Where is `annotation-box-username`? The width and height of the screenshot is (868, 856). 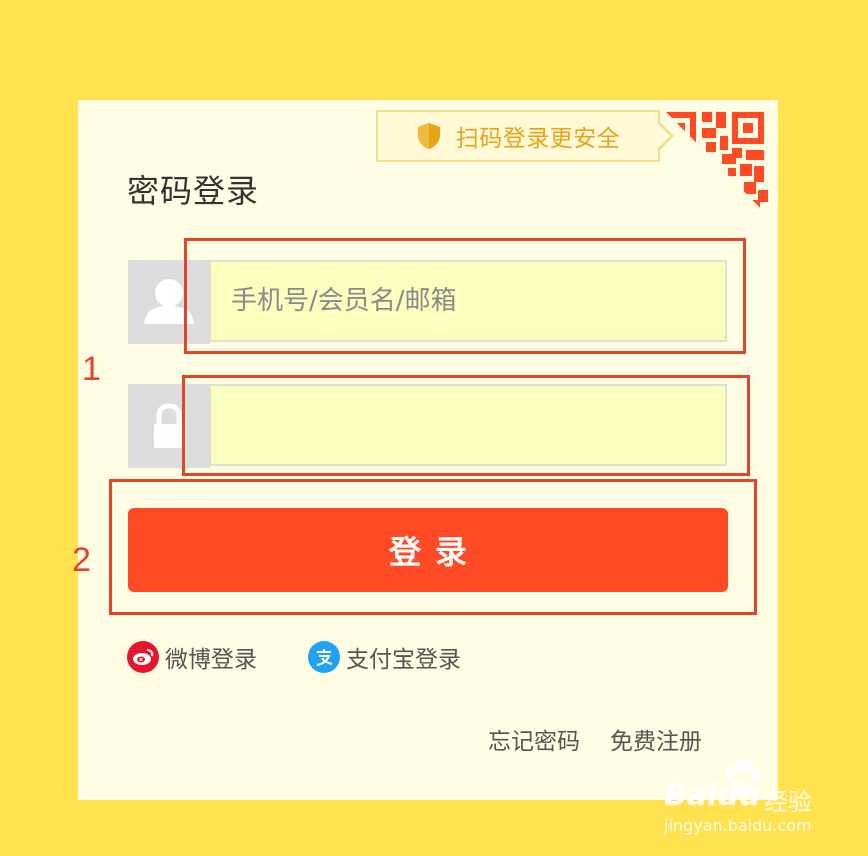 annotation-box-username is located at coordinates (465, 296).